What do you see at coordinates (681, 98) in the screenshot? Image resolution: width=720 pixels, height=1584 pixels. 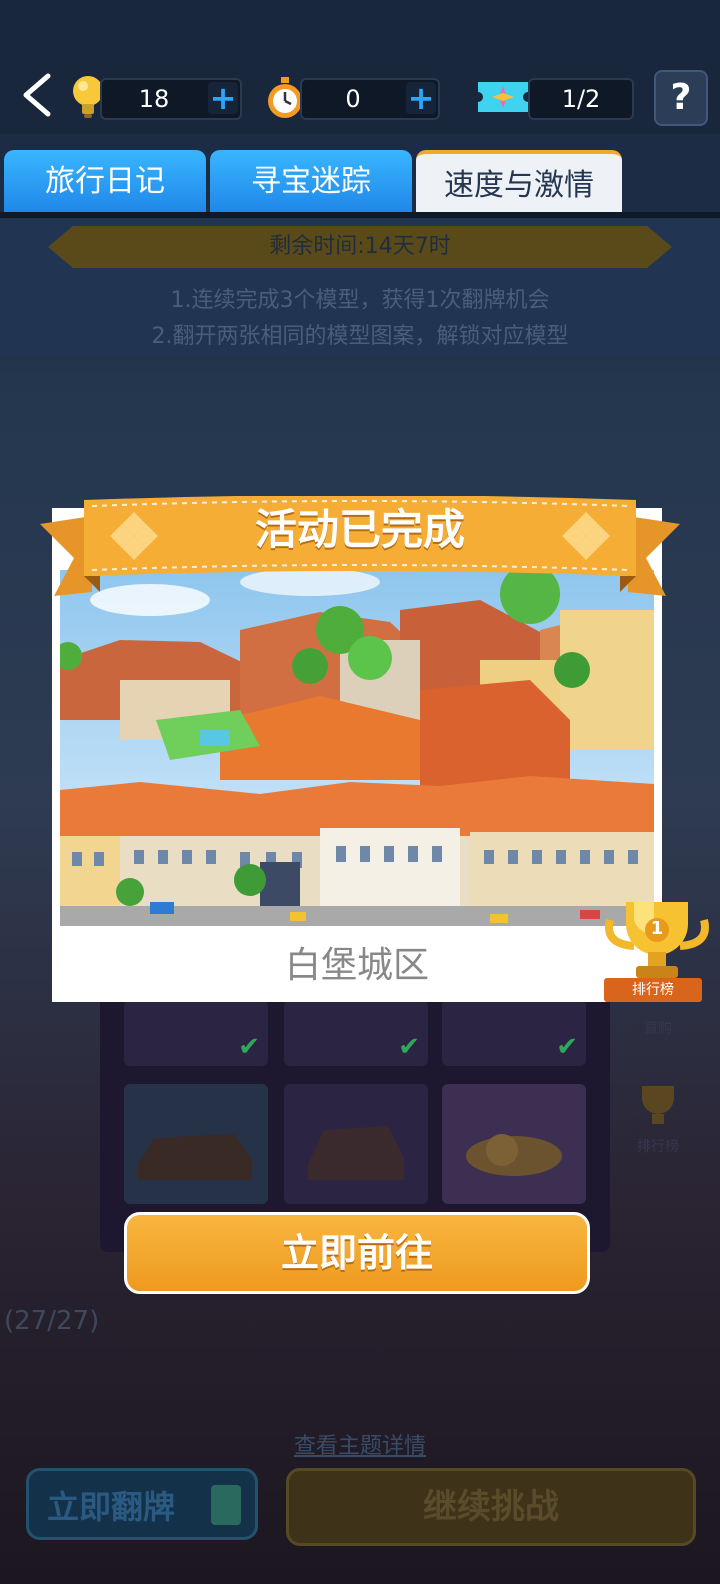 I see `help-button: ?` at bounding box center [681, 98].